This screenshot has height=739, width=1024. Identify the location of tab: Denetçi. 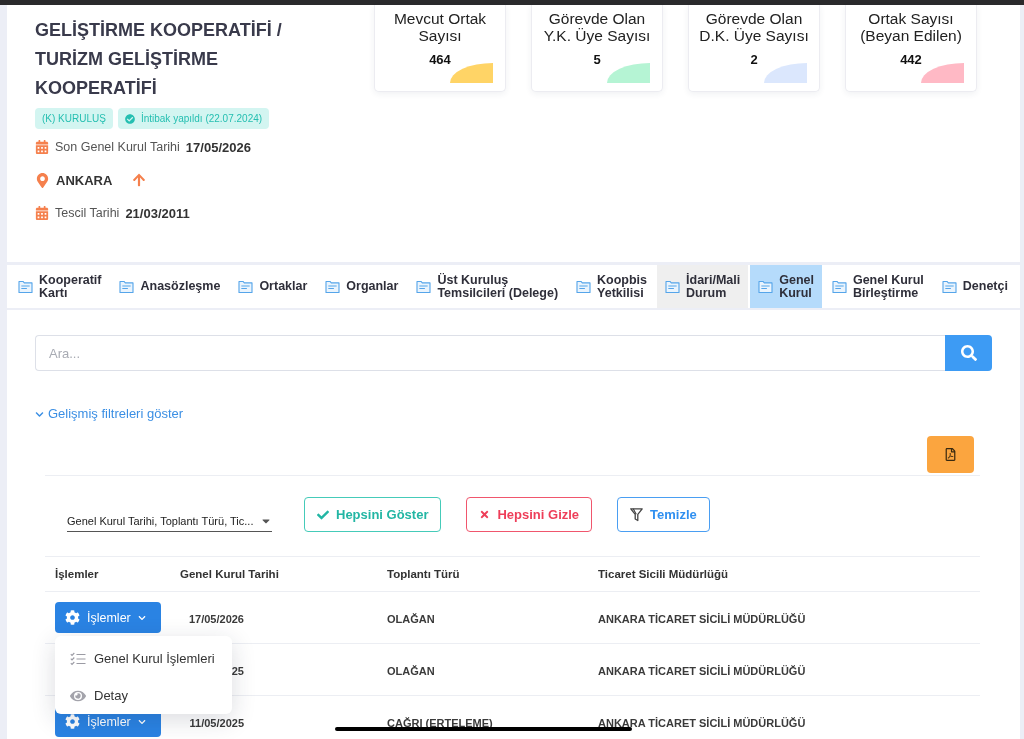
(974, 286).